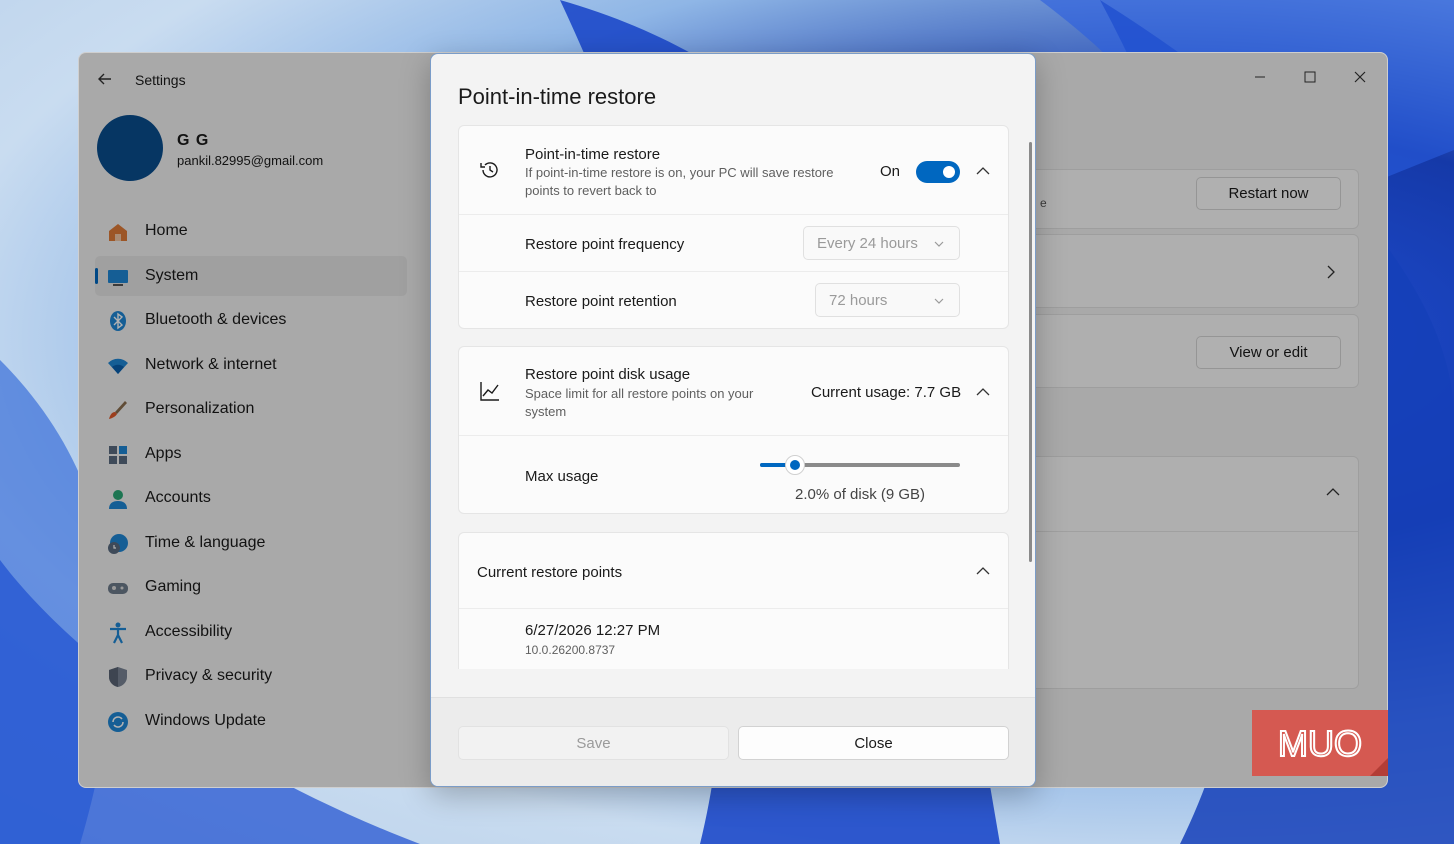 This screenshot has height=844, width=1454. I want to click on close-button: Close, so click(873, 743).